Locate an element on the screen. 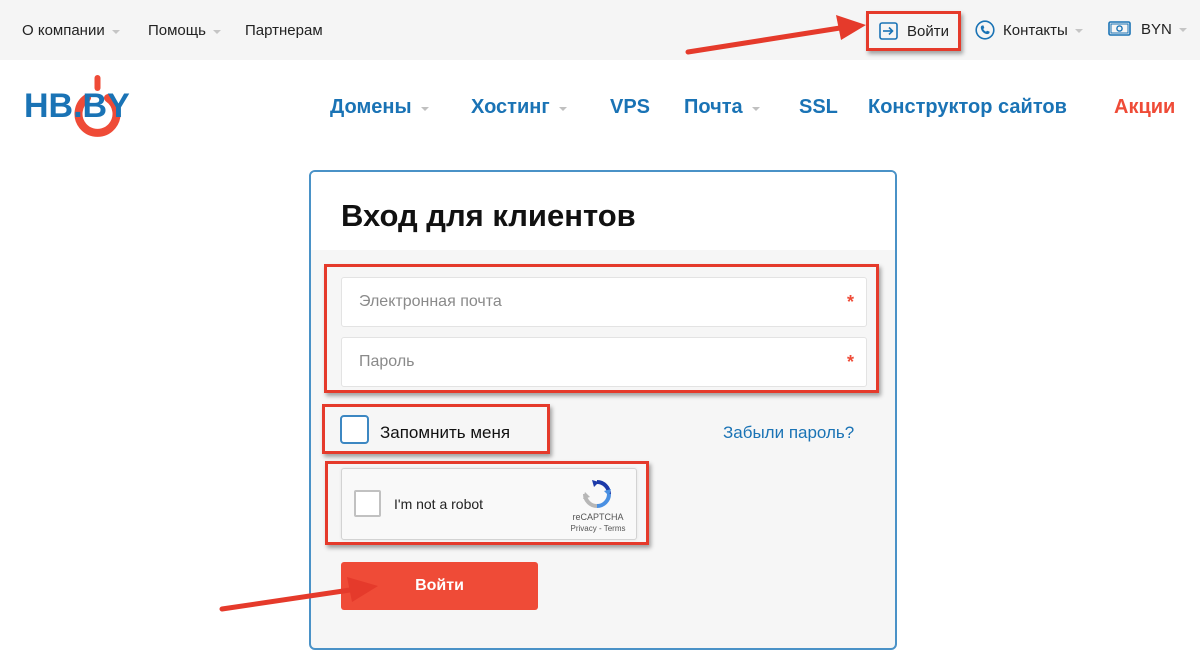  partners-link: Партнерам is located at coordinates (284, 30).